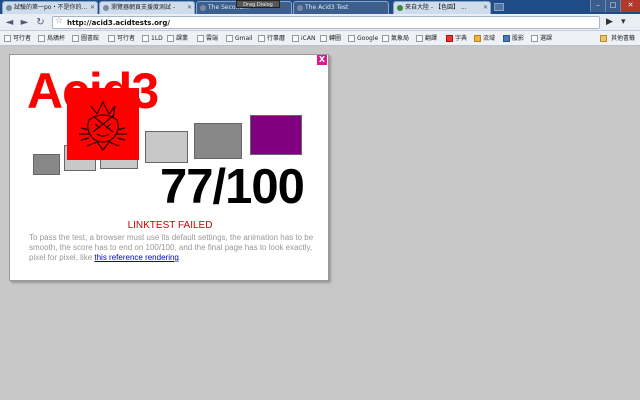 The image size is (640, 400). I want to click on folder-icon, so click(603, 38).